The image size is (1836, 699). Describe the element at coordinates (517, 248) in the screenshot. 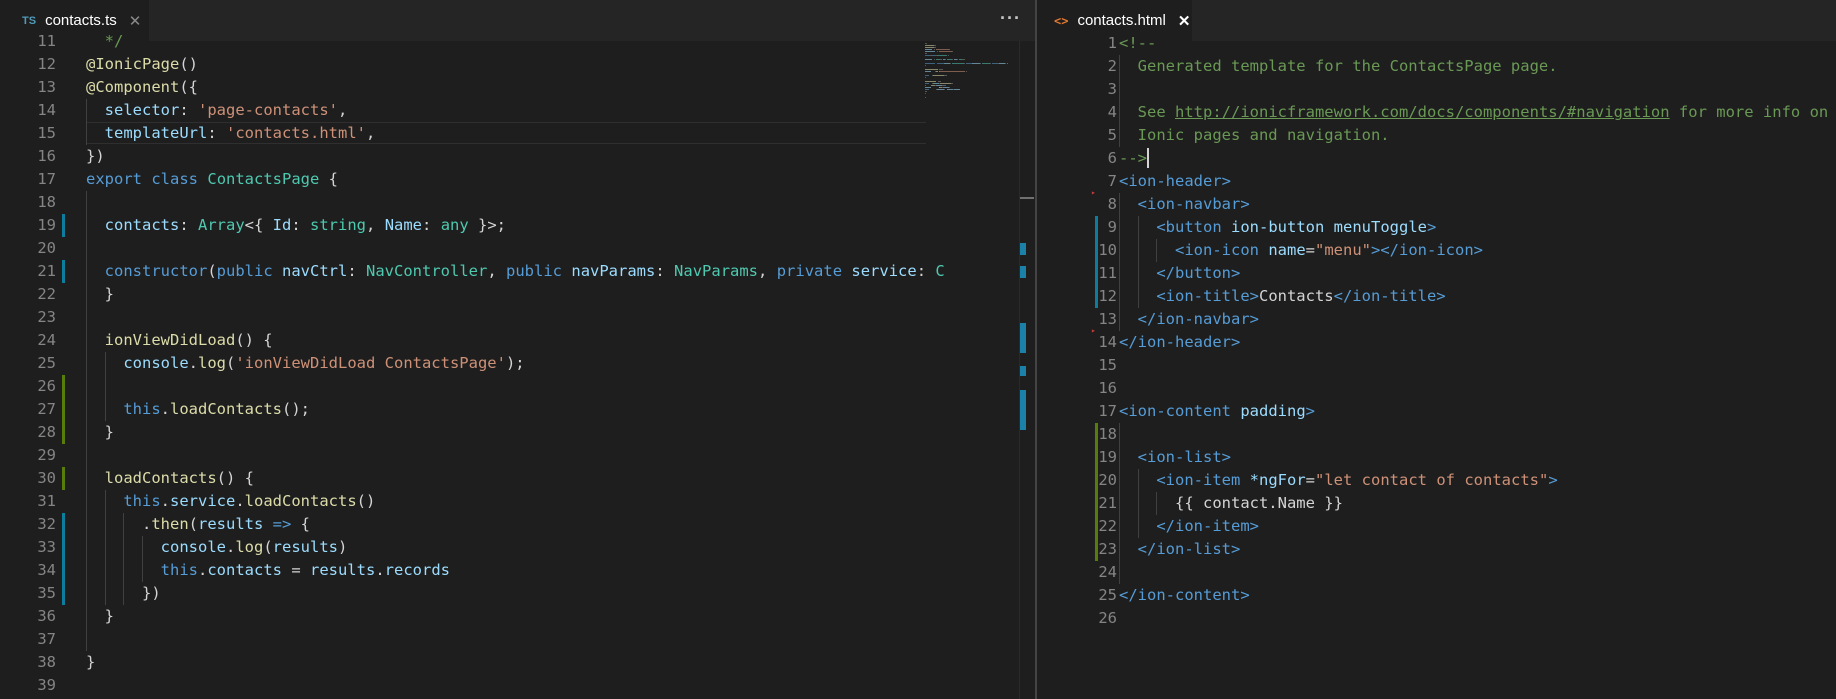

I see `code-line: 20` at that location.